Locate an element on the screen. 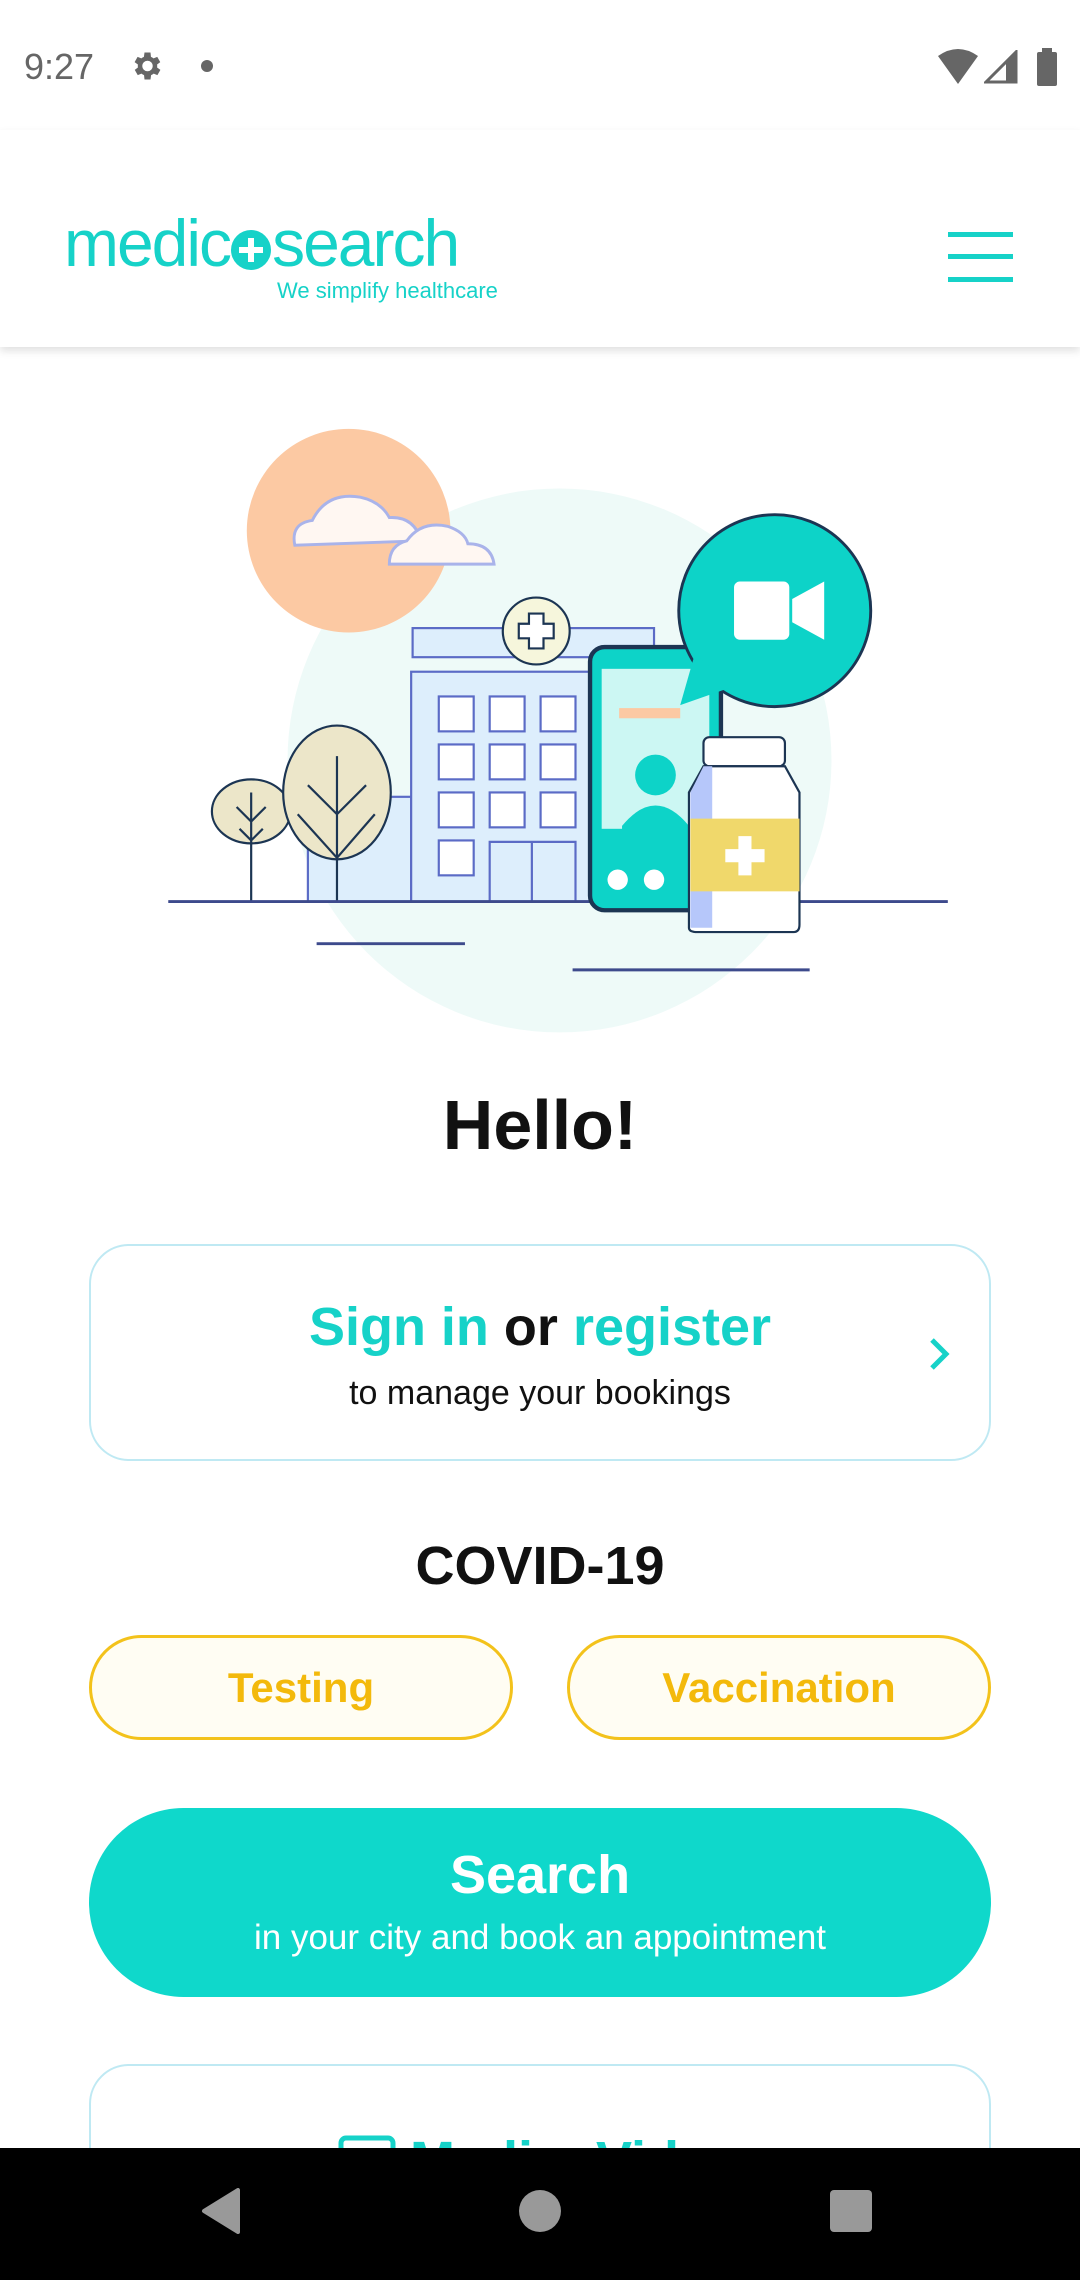 The image size is (1080, 2280). status-time: 9:27 is located at coordinates (59, 66).